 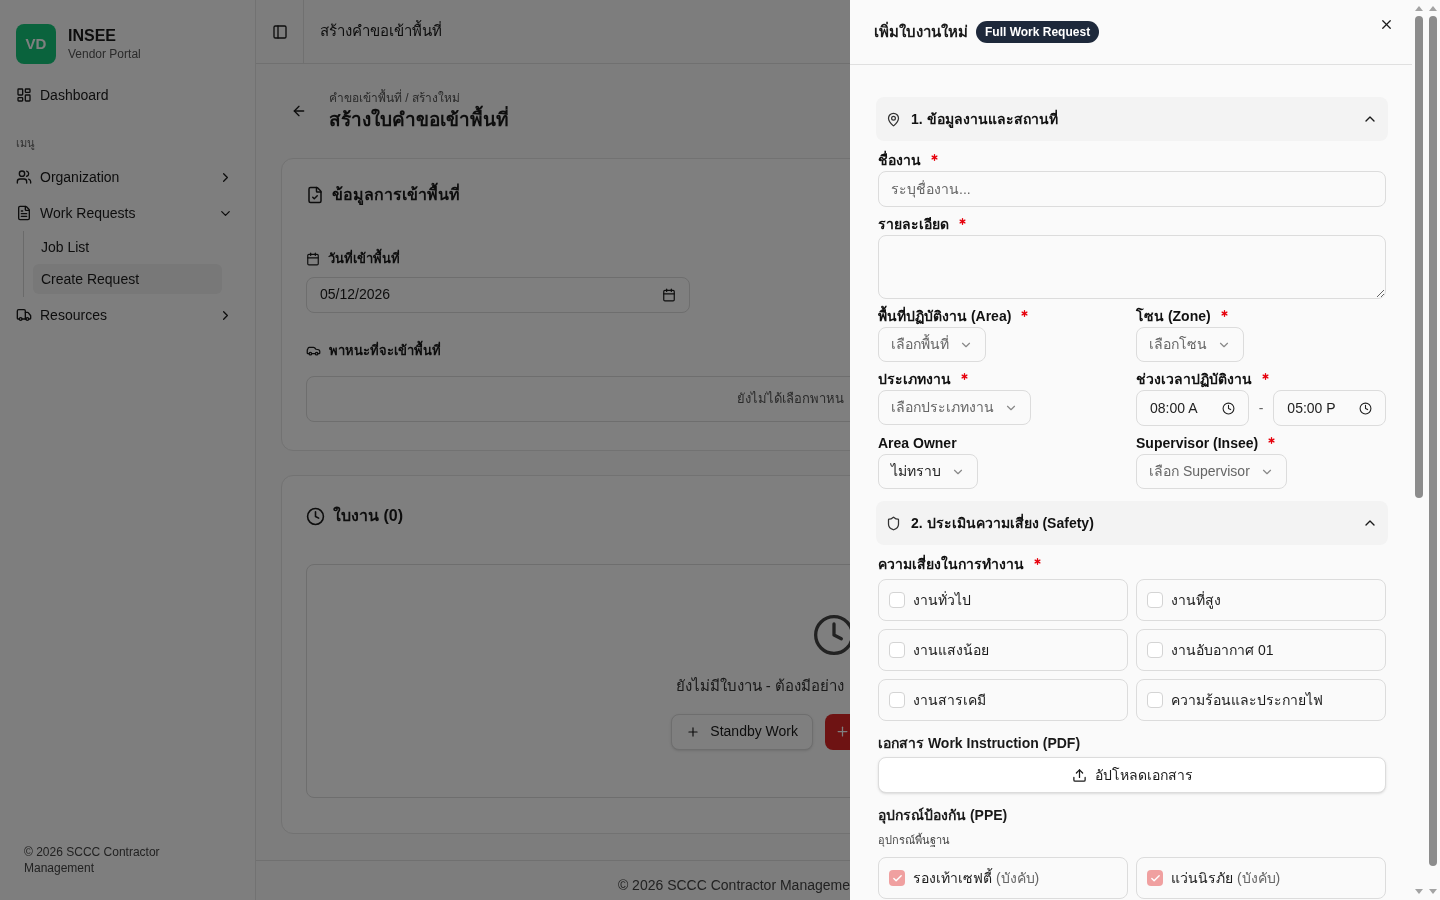 What do you see at coordinates (36, 44) in the screenshot?
I see `app-logo: VD` at bounding box center [36, 44].